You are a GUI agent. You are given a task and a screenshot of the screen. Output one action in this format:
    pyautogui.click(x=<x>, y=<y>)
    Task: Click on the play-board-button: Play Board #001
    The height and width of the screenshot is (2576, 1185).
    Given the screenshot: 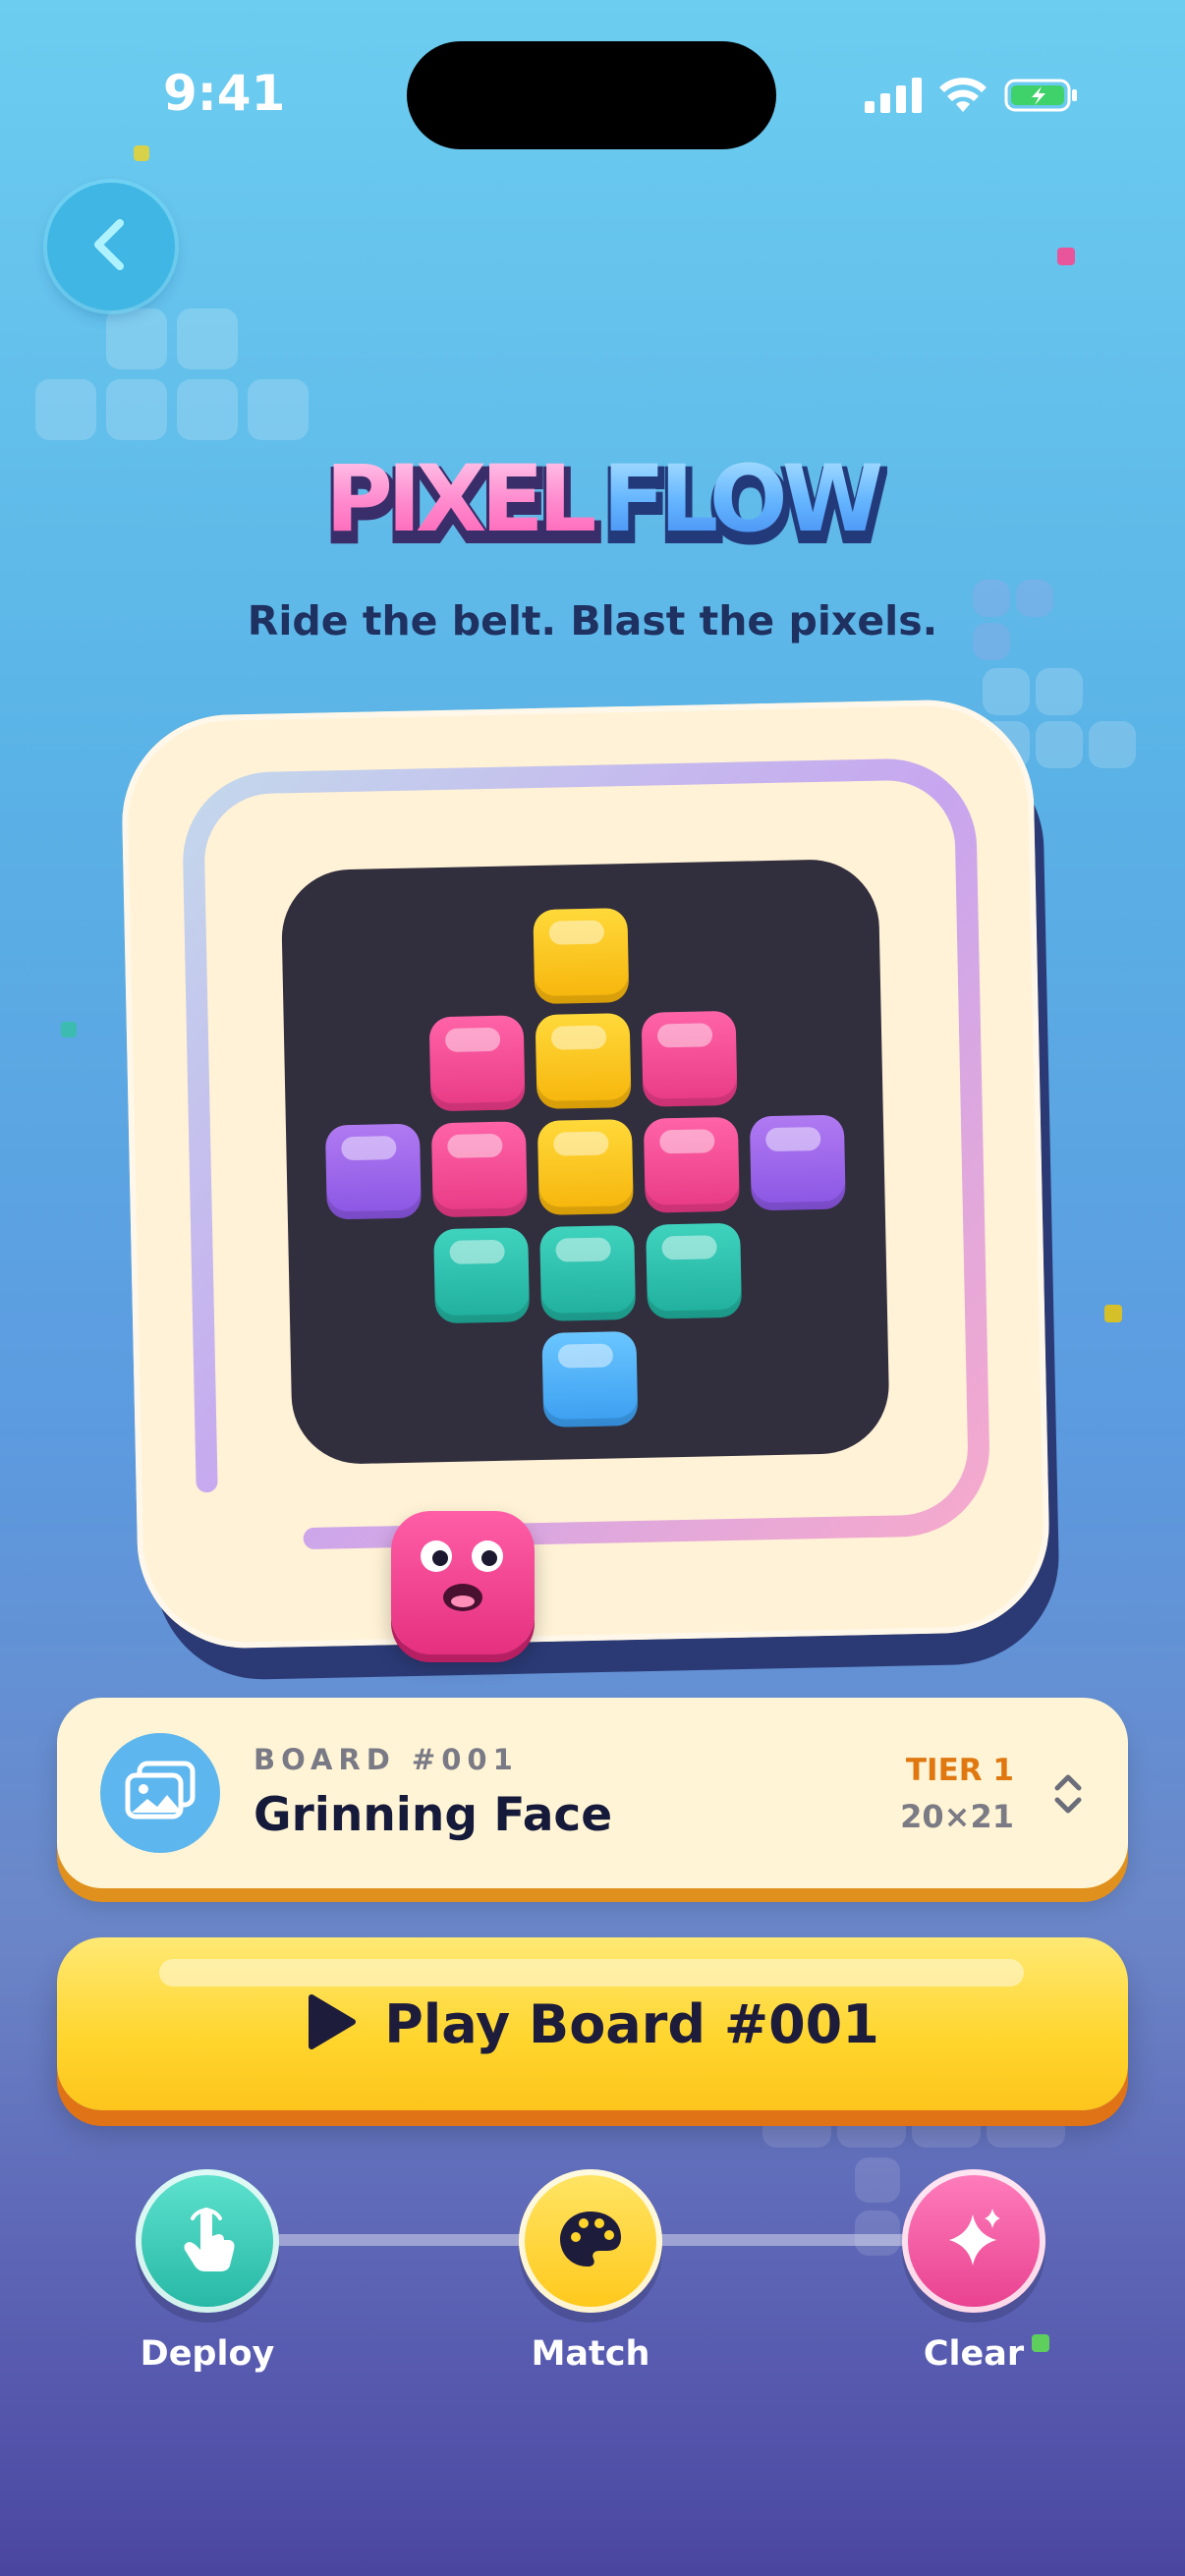 What is the action you would take?
    pyautogui.click(x=592, y=2023)
    